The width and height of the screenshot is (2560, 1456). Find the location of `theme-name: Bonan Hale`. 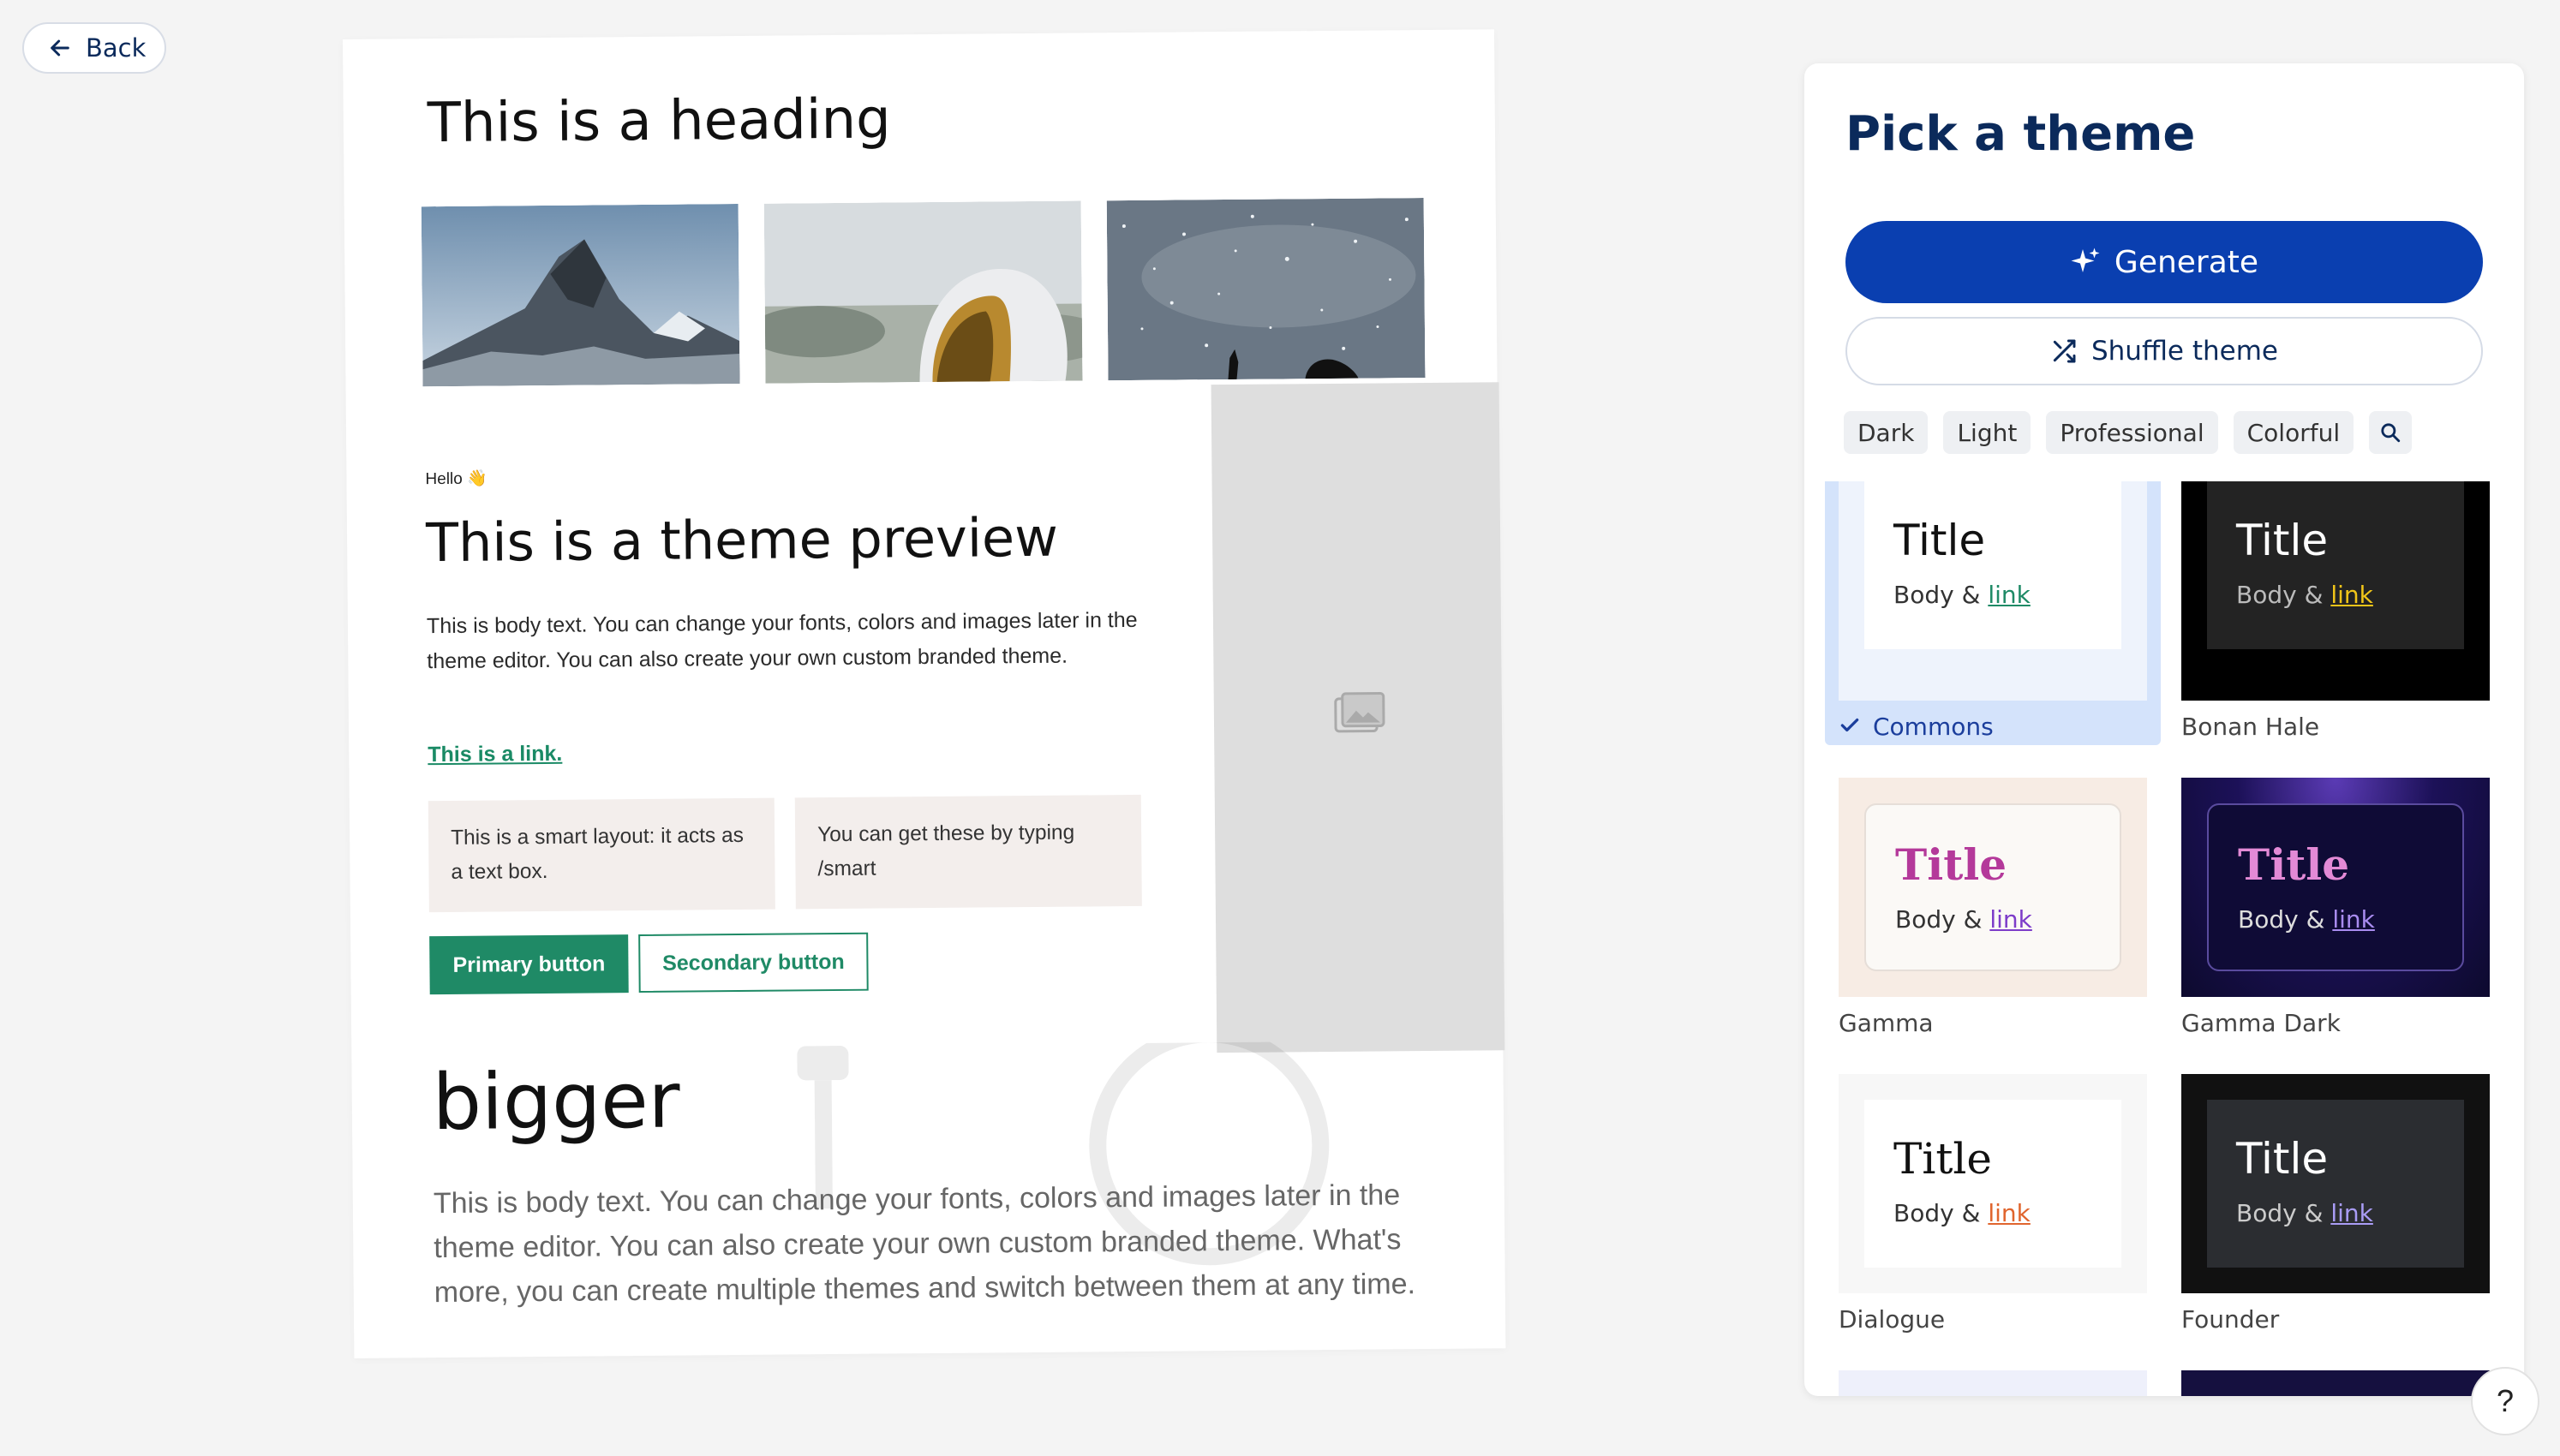

theme-name: Bonan Hale is located at coordinates (2250, 727).